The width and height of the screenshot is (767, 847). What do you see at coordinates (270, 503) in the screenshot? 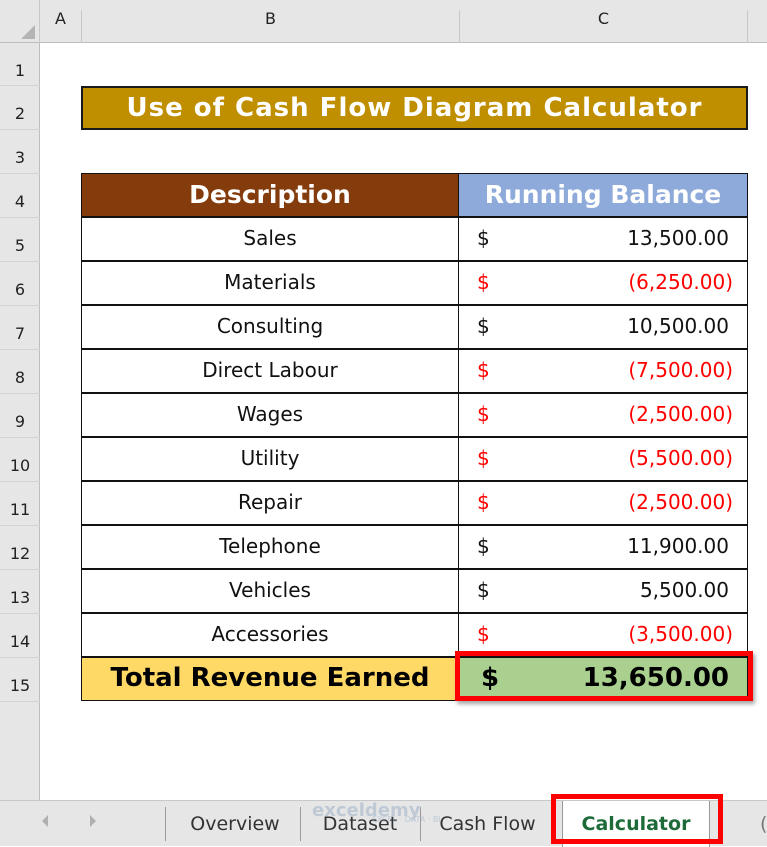
I see `description-cell: Repair` at bounding box center [270, 503].